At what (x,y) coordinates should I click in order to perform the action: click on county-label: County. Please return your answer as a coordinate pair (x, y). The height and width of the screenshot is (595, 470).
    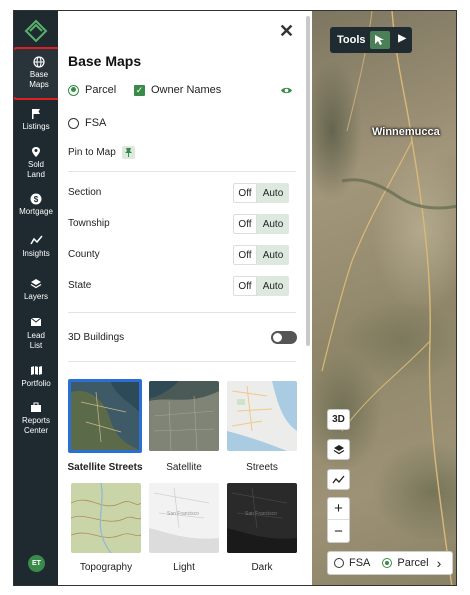
    Looking at the image, I should click on (84, 254).